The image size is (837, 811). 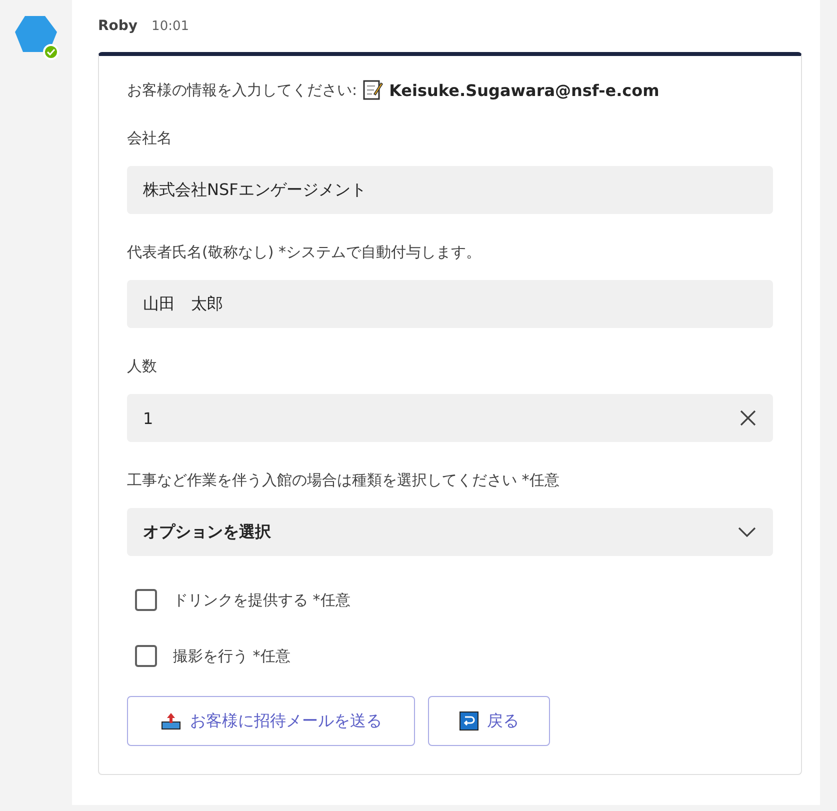 What do you see at coordinates (524, 90) in the screenshot?
I see `user-email: Keisuke.Sugawara@nsf-e.com` at bounding box center [524, 90].